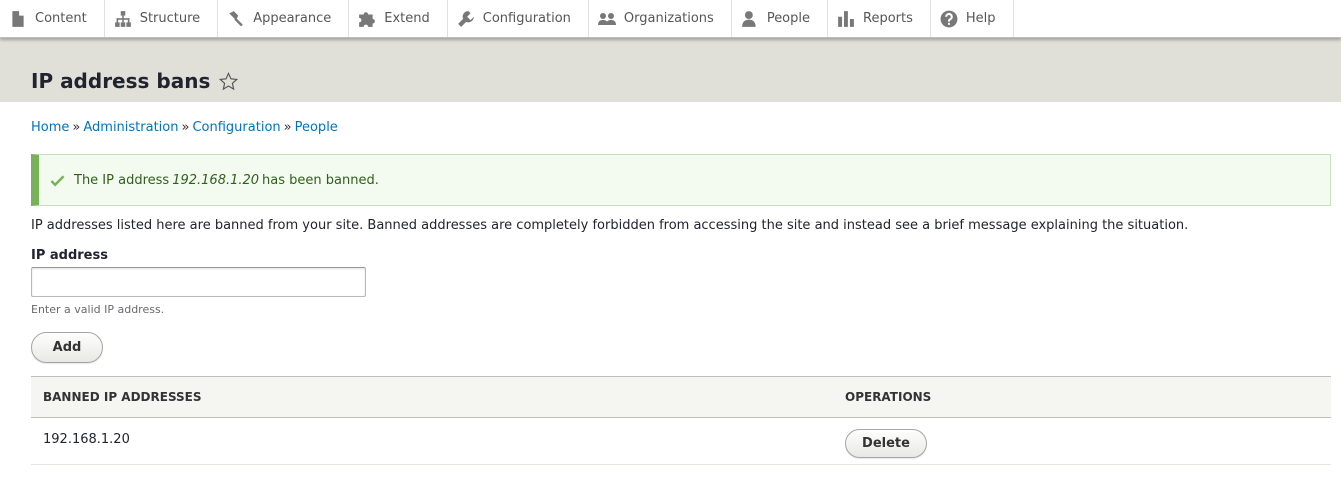 The height and width of the screenshot is (491, 1341). I want to click on sitemap-icon, so click(123, 19).